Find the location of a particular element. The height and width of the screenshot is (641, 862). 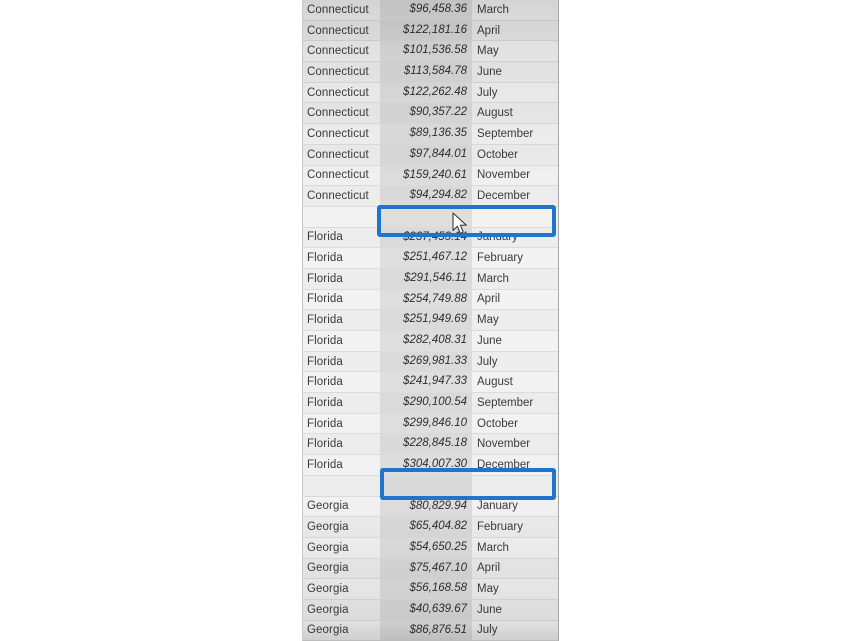

table-row: Connecticut $90,357.22 August is located at coordinates (430, 114).